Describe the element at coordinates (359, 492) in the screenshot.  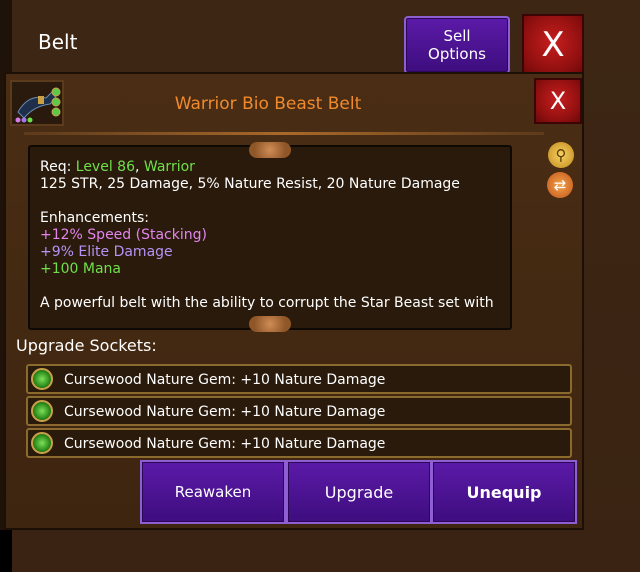
I see `upgrade-button: Upgrade` at that location.